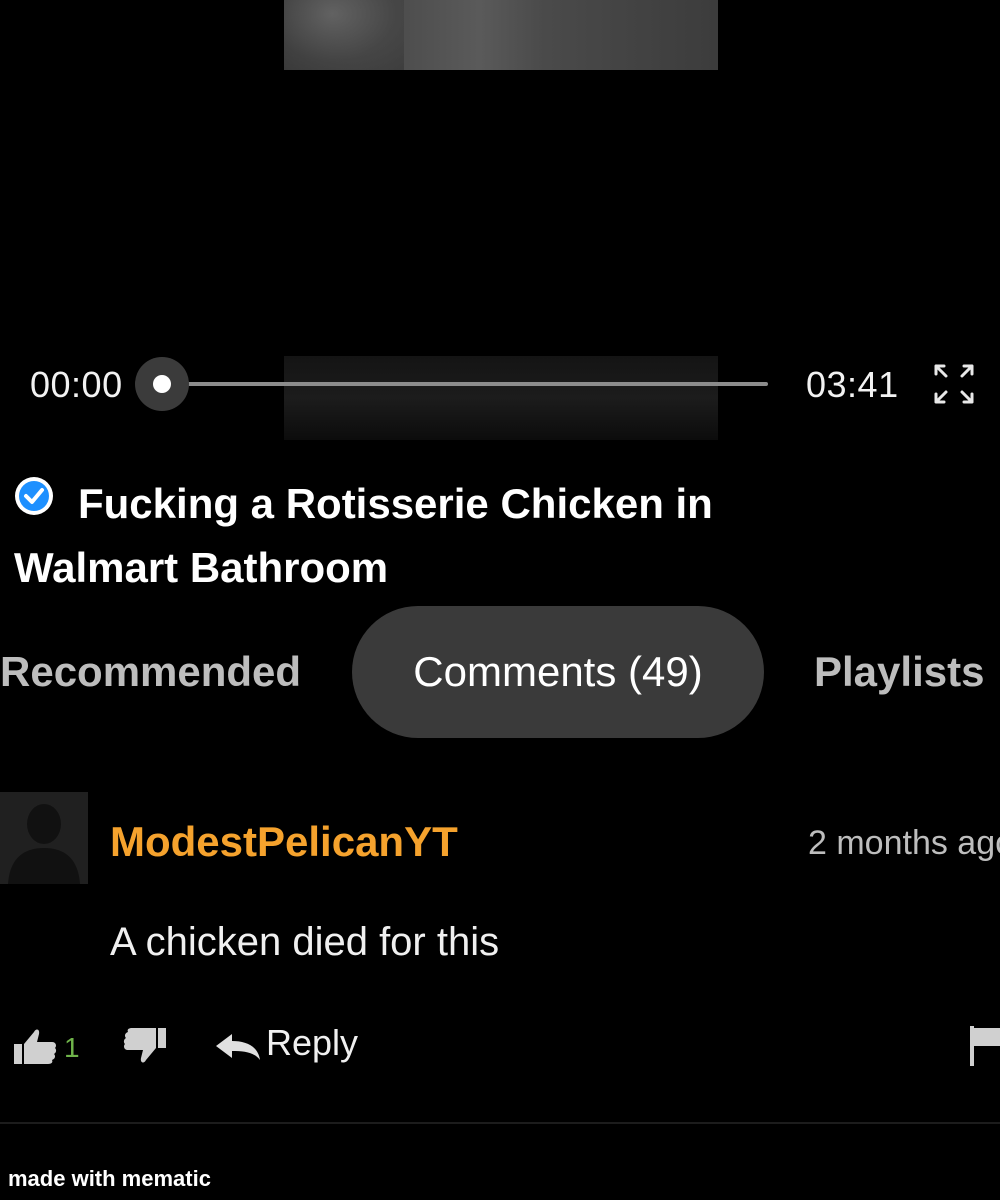  I want to click on progress-scrubber, so click(162, 384).